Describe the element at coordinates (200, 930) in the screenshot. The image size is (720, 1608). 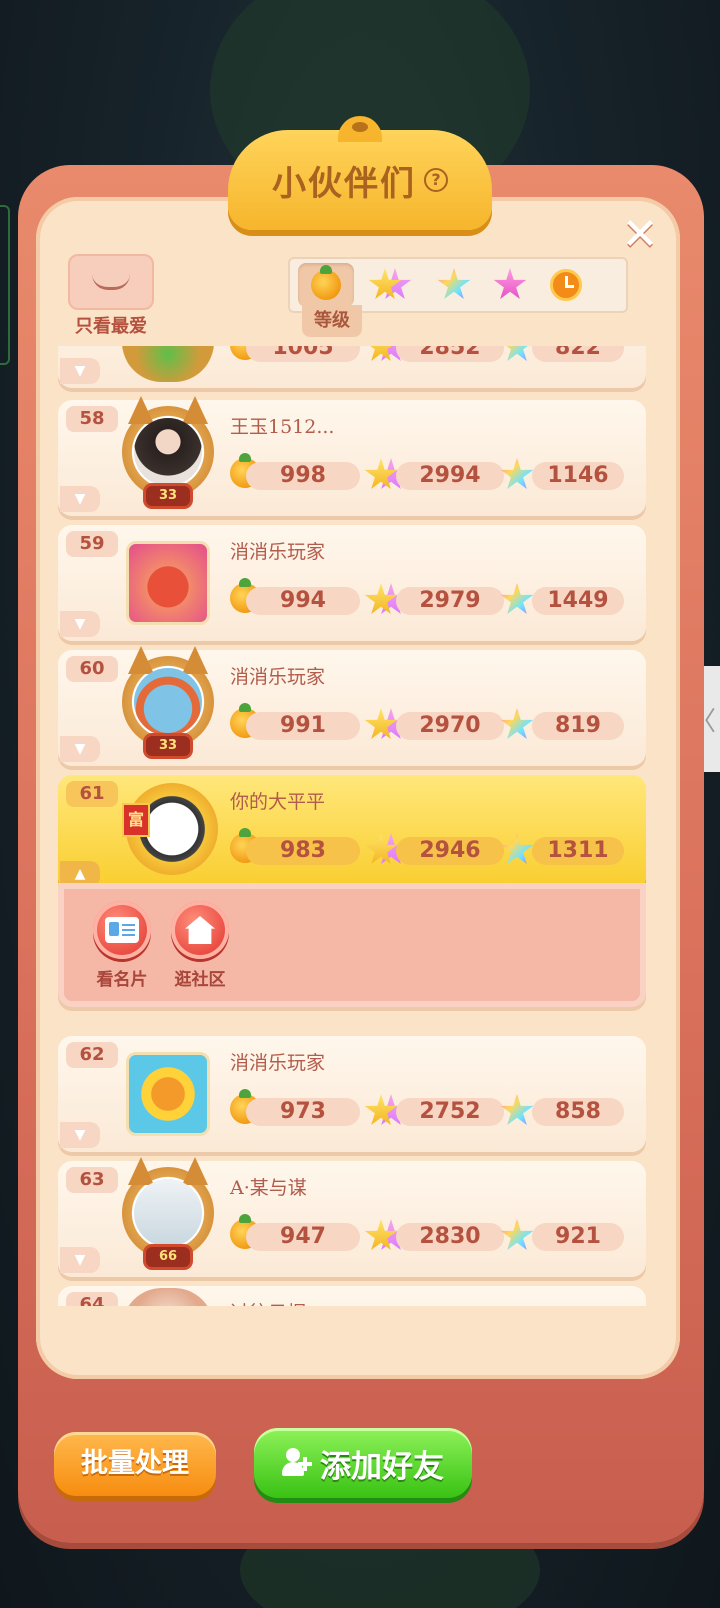
I see `house-icon` at that location.